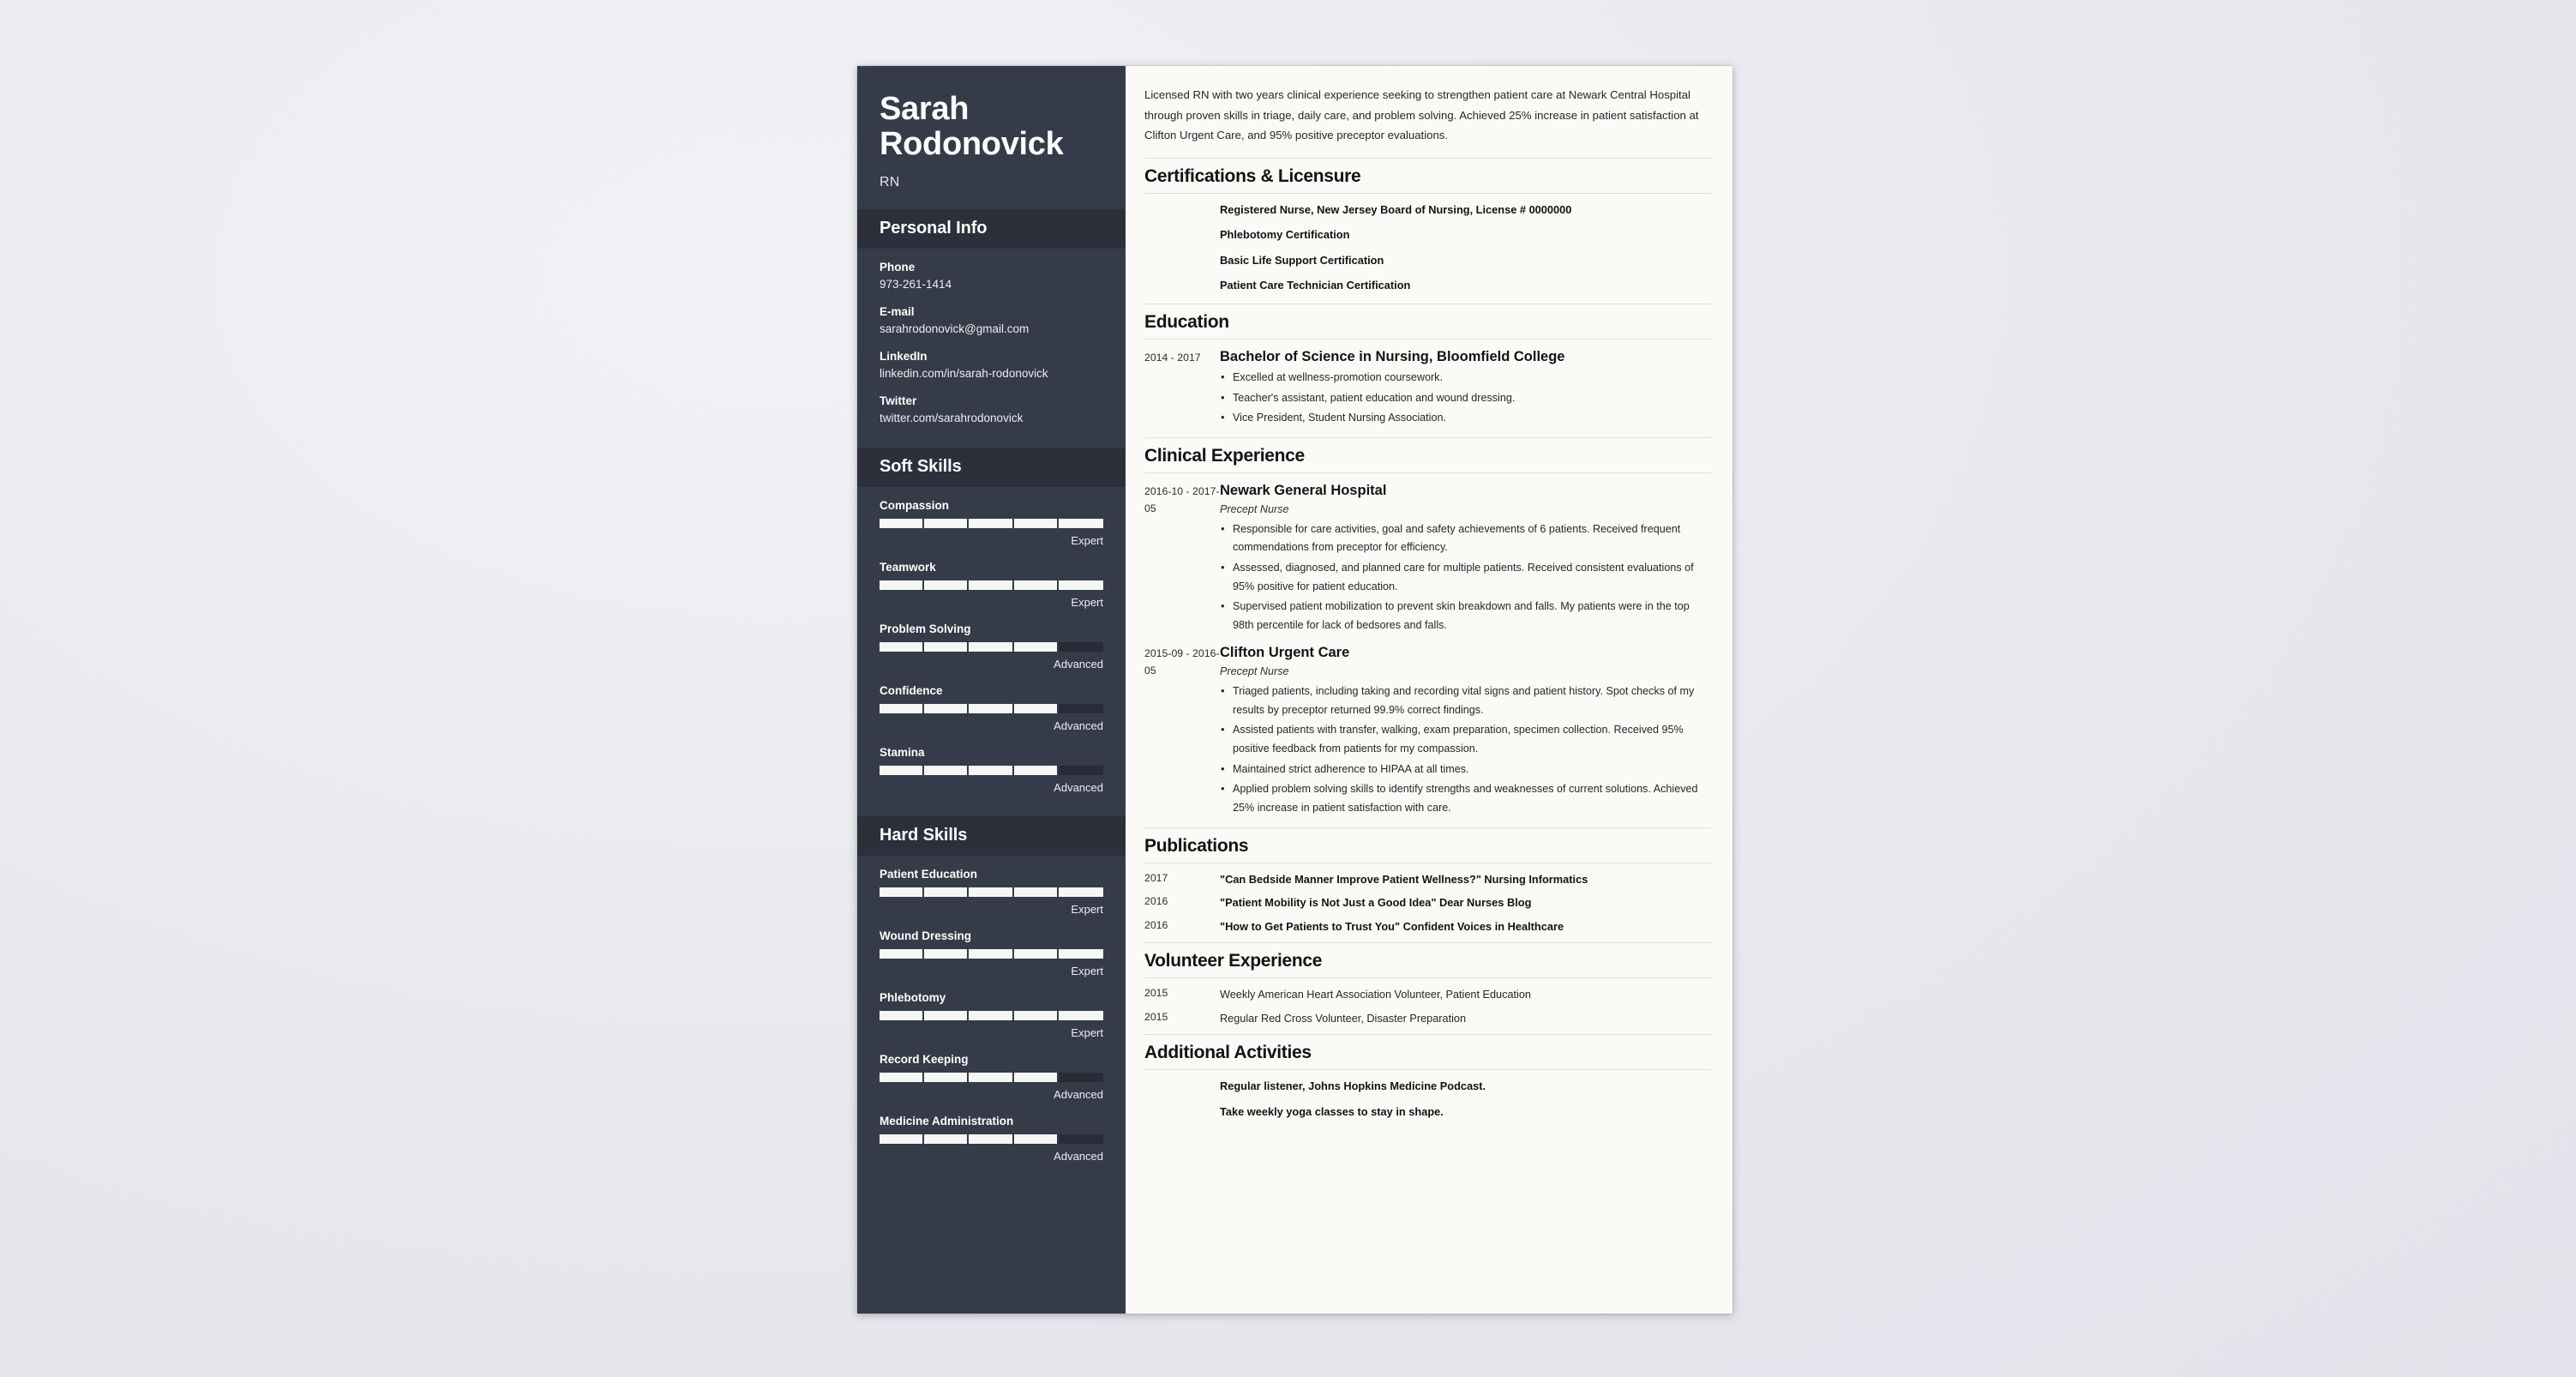  Describe the element at coordinates (1428, 235) in the screenshot. I see `certification-row: Phlebotomy Certification` at that location.